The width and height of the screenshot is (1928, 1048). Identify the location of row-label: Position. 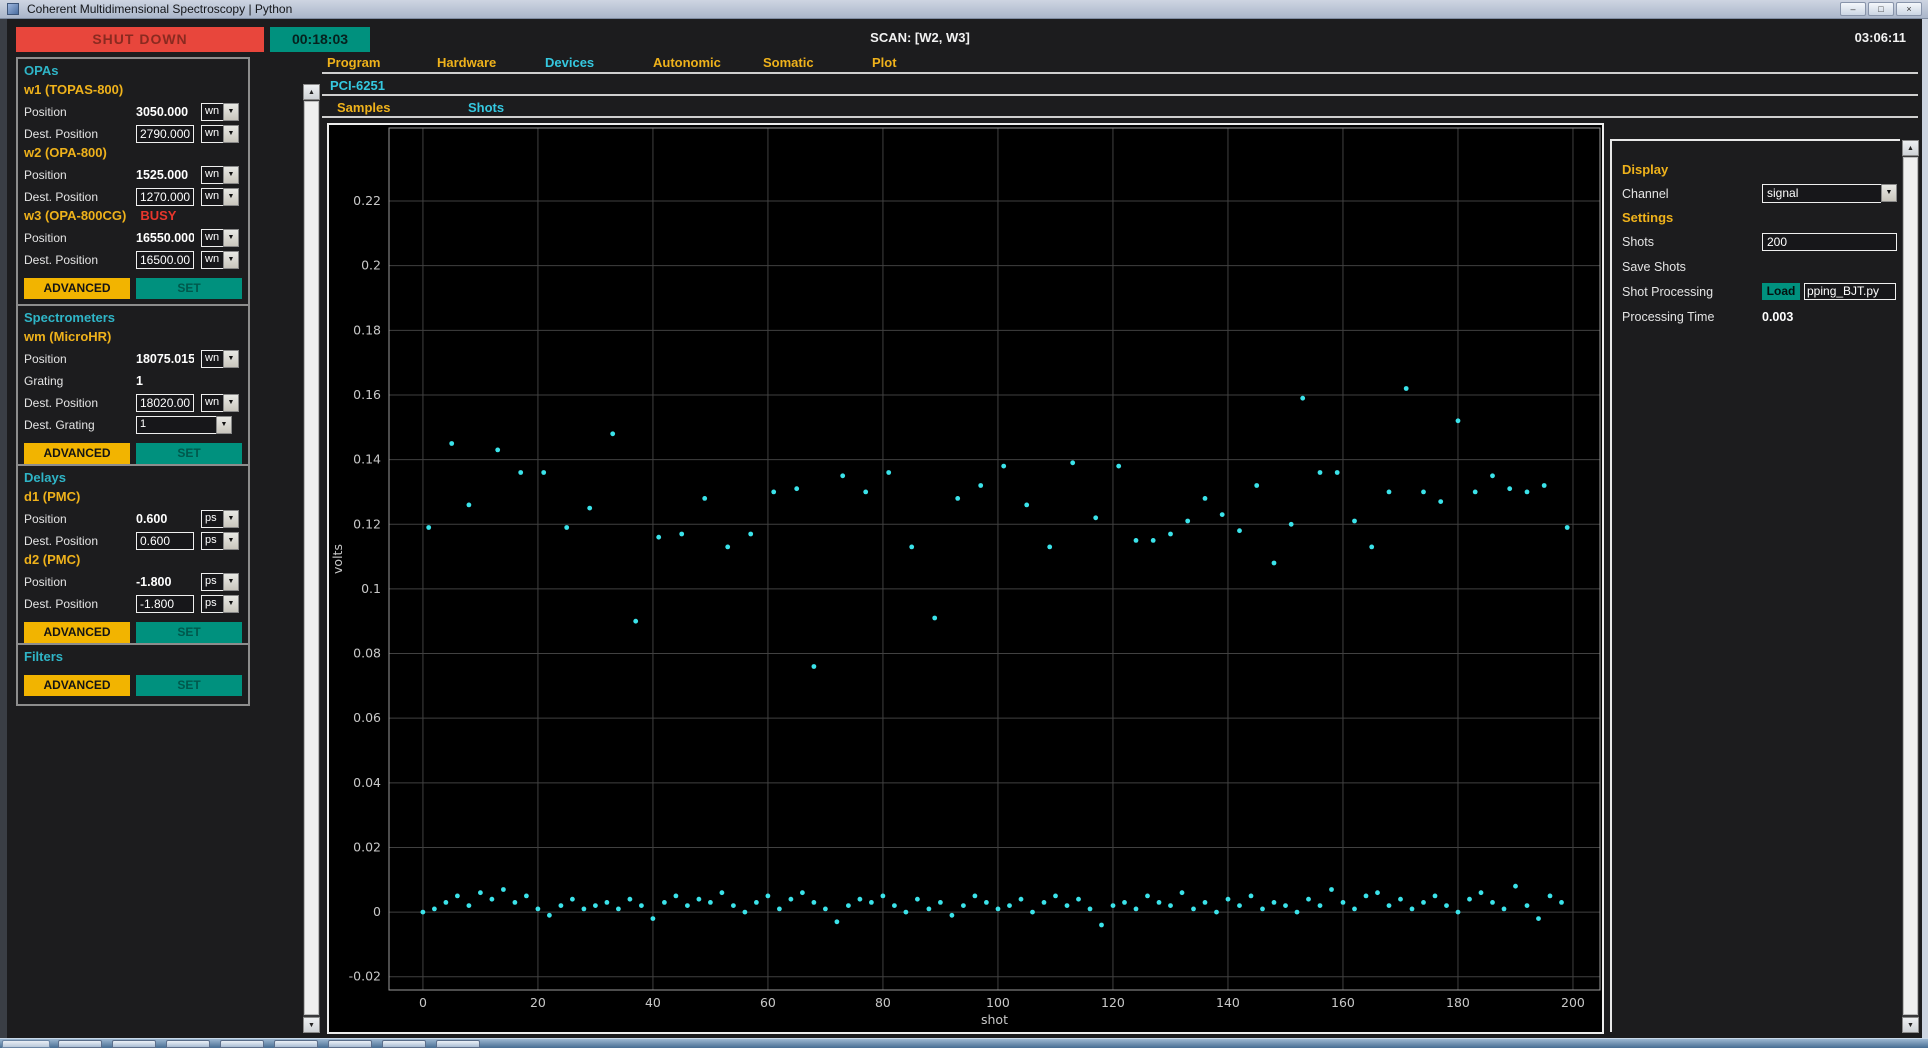
(45, 582).